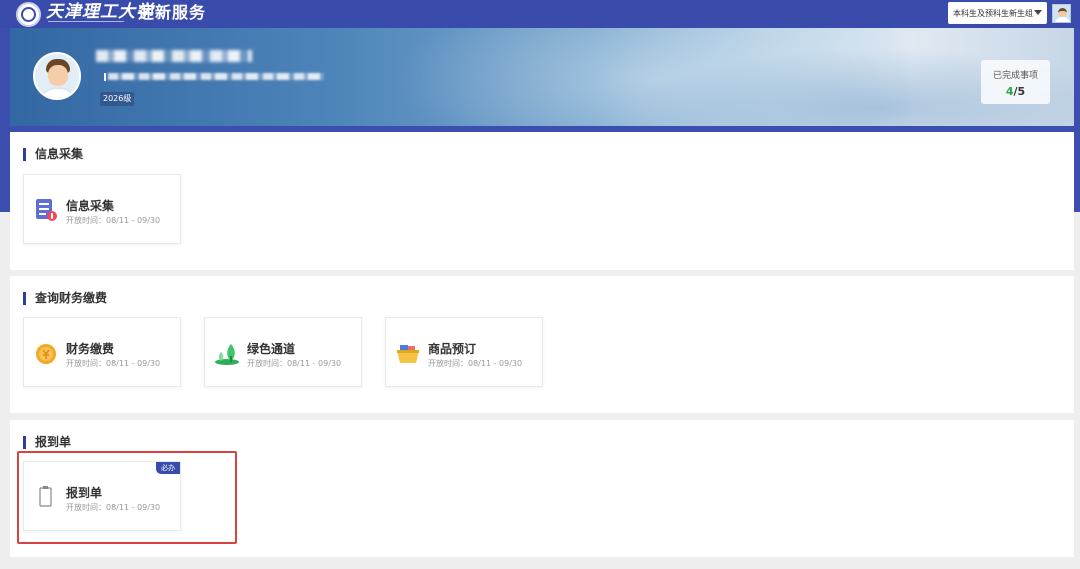  Describe the element at coordinates (1015, 76) in the screenshot. I see `progress-label: 已完成事项` at that location.